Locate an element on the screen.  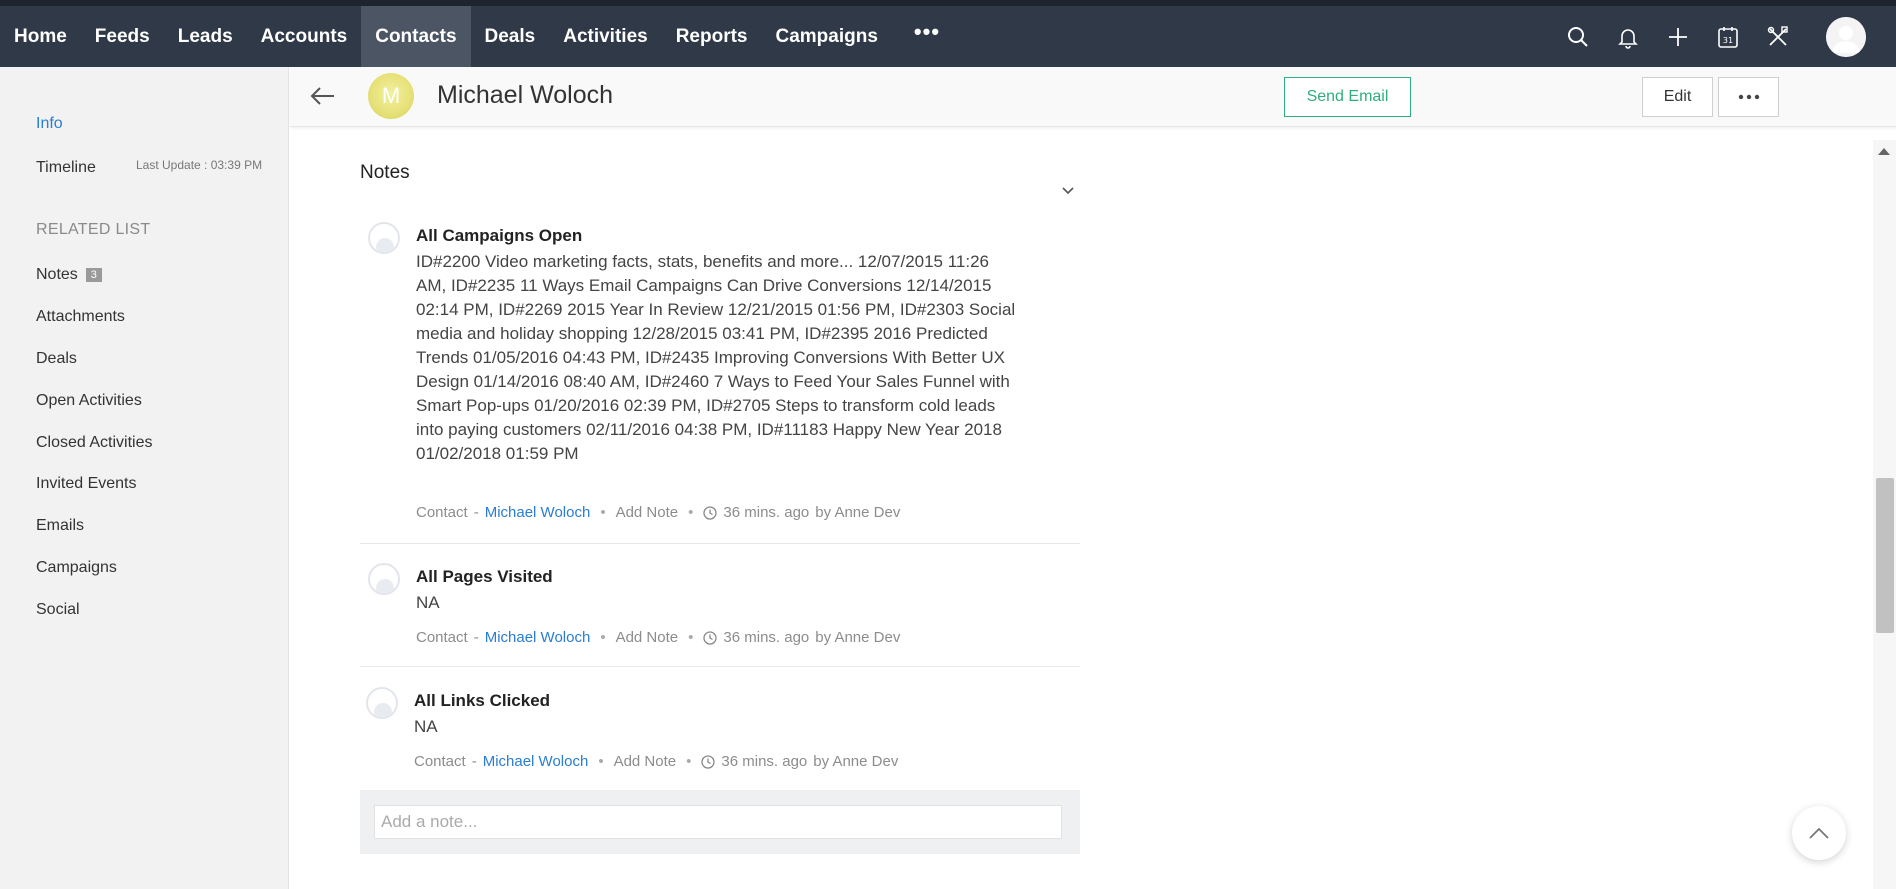
note-title: All Campaigns Open is located at coordinates (499, 235).